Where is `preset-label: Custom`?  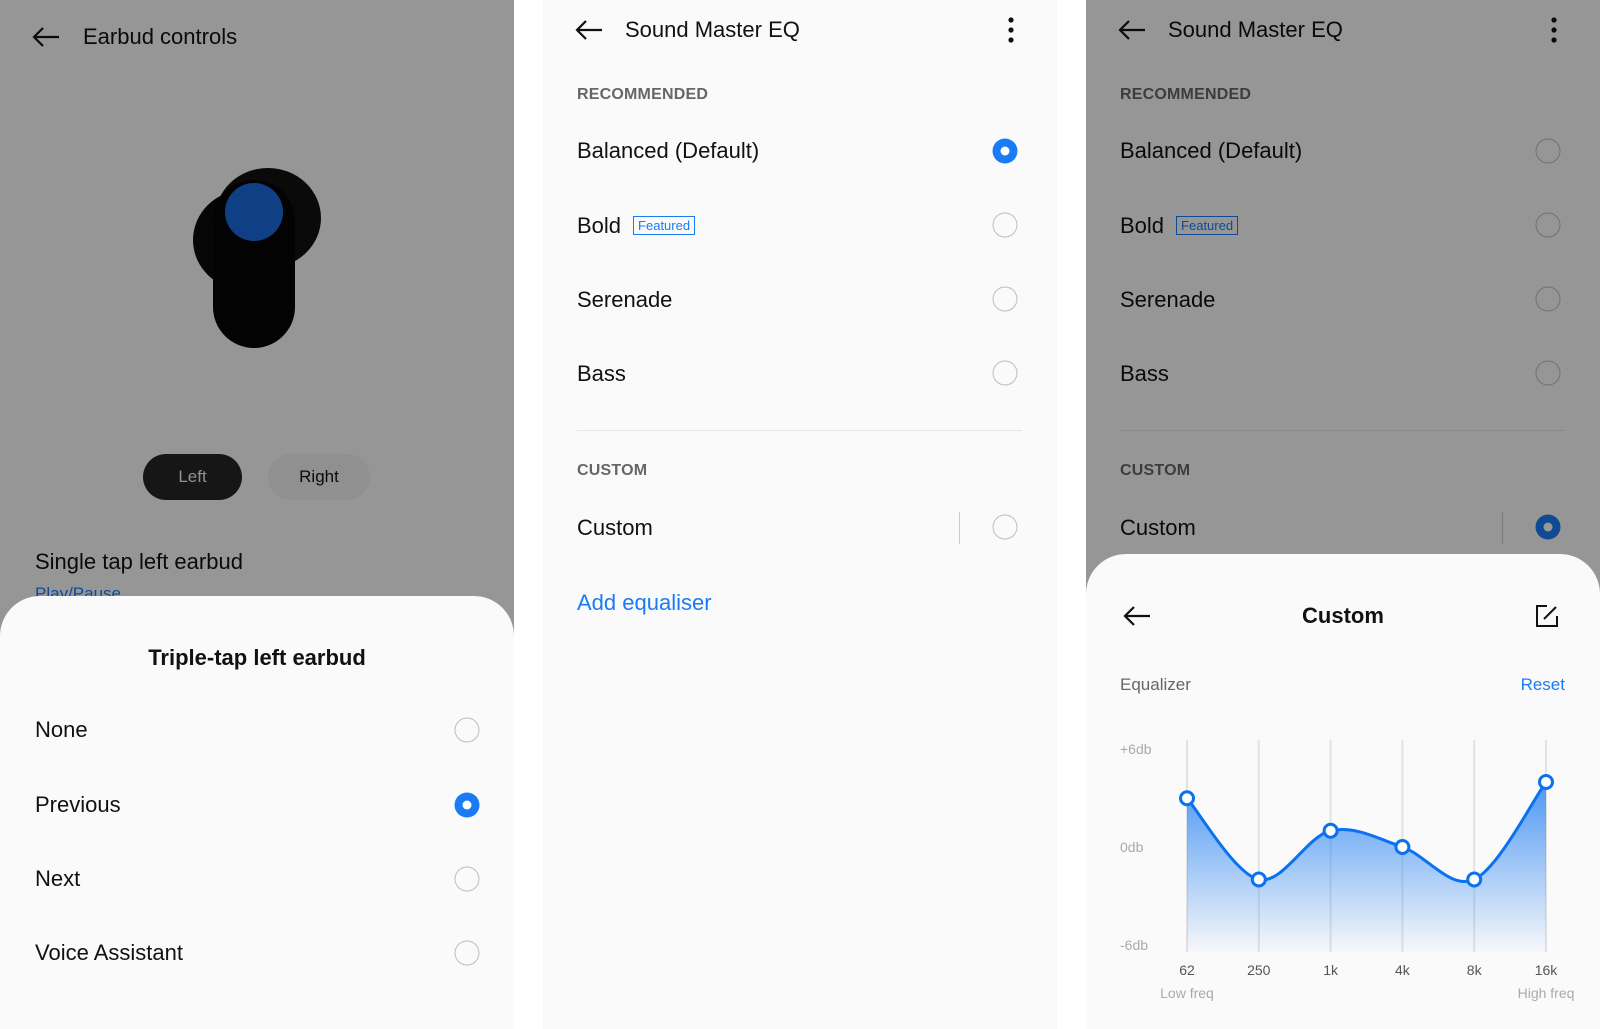
preset-label: Custom is located at coordinates (615, 527).